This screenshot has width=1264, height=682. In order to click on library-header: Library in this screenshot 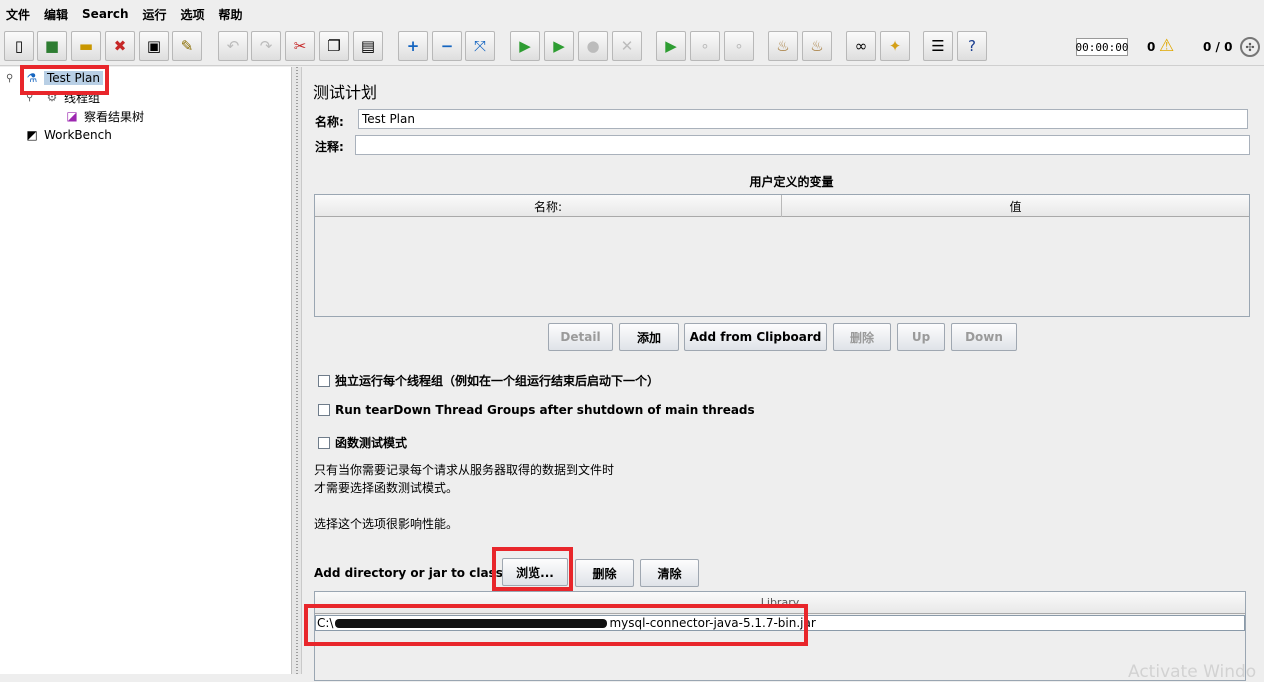, I will do `click(780, 603)`.